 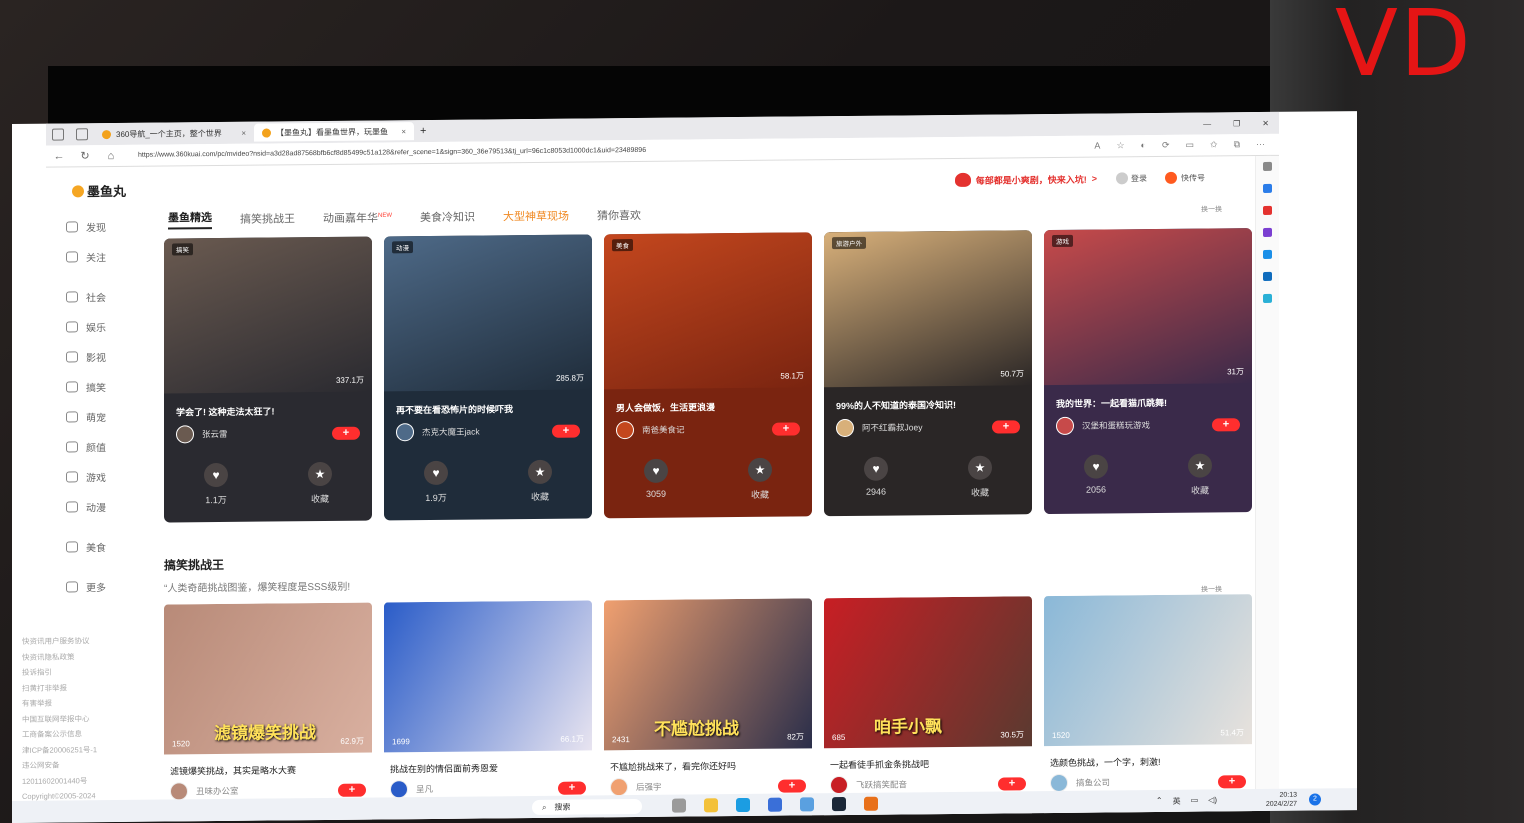 I want to click on workspaces-icon, so click(x=82, y=134).